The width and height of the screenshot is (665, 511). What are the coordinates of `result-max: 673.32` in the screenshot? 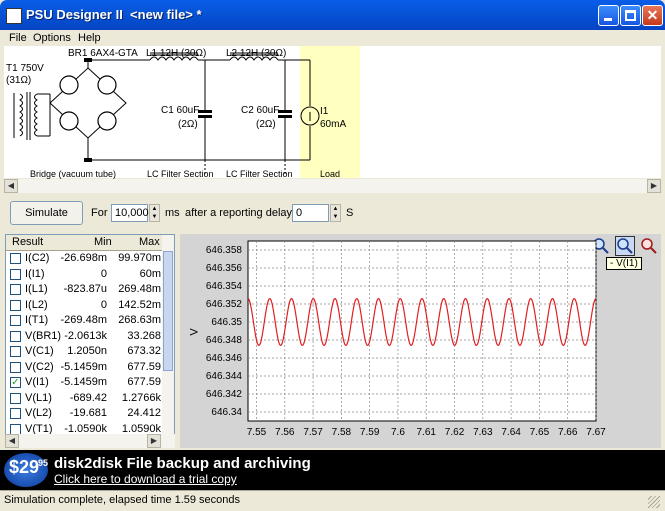 It's located at (144, 351).